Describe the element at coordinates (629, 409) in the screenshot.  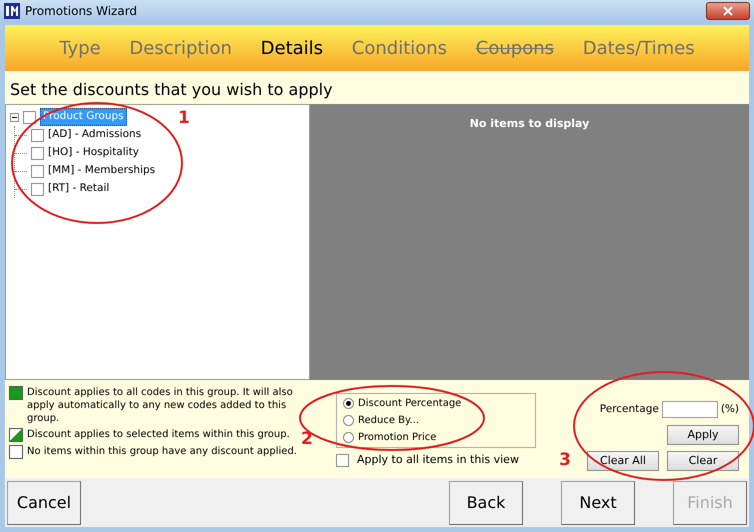
I see `percentage-label: Percentage` at that location.